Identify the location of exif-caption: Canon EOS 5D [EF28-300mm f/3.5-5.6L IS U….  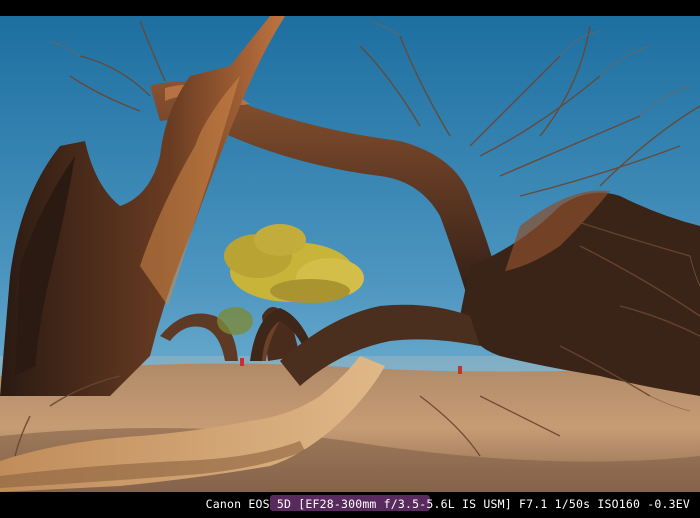
(447, 504).